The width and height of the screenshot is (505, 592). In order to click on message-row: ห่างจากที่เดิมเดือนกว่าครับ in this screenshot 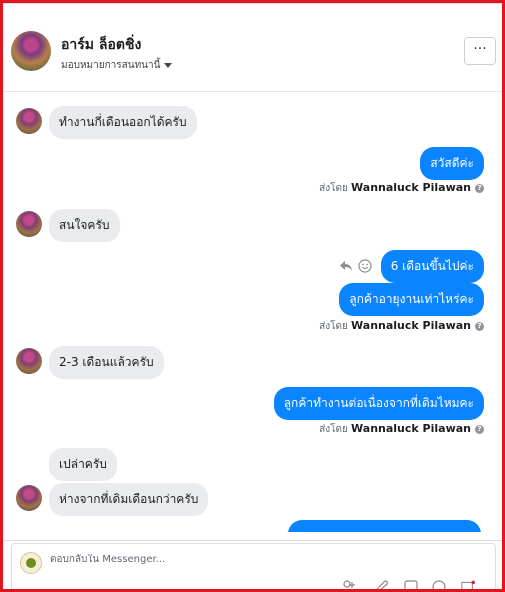, I will do `click(166, 499)`.